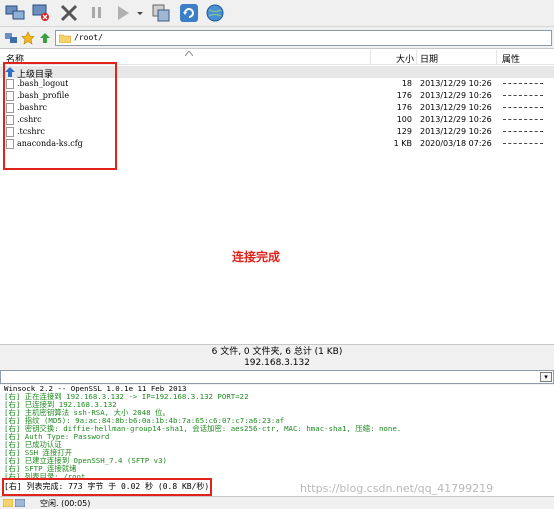  I want to click on file-size: 129, so click(404, 131).